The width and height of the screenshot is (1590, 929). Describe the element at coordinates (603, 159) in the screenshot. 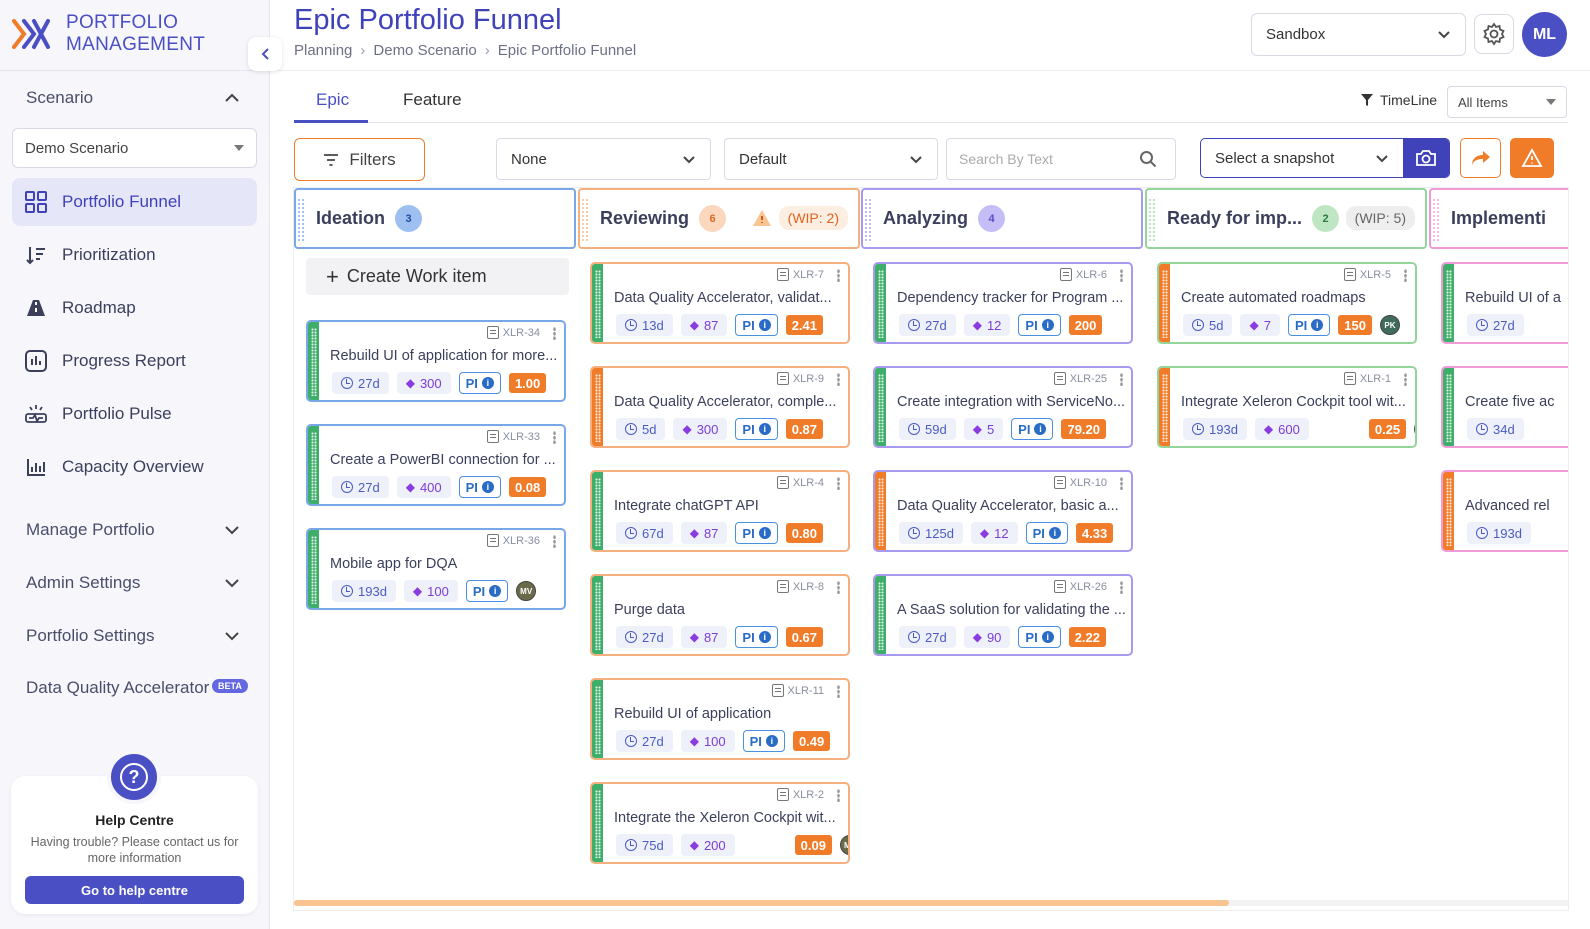

I see `group-by-select: None` at that location.